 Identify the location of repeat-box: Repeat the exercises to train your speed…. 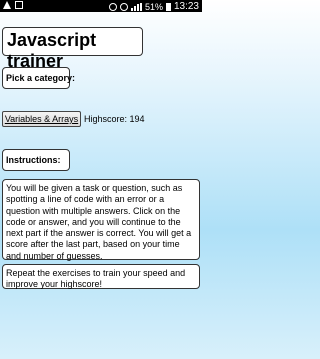
(101, 276).